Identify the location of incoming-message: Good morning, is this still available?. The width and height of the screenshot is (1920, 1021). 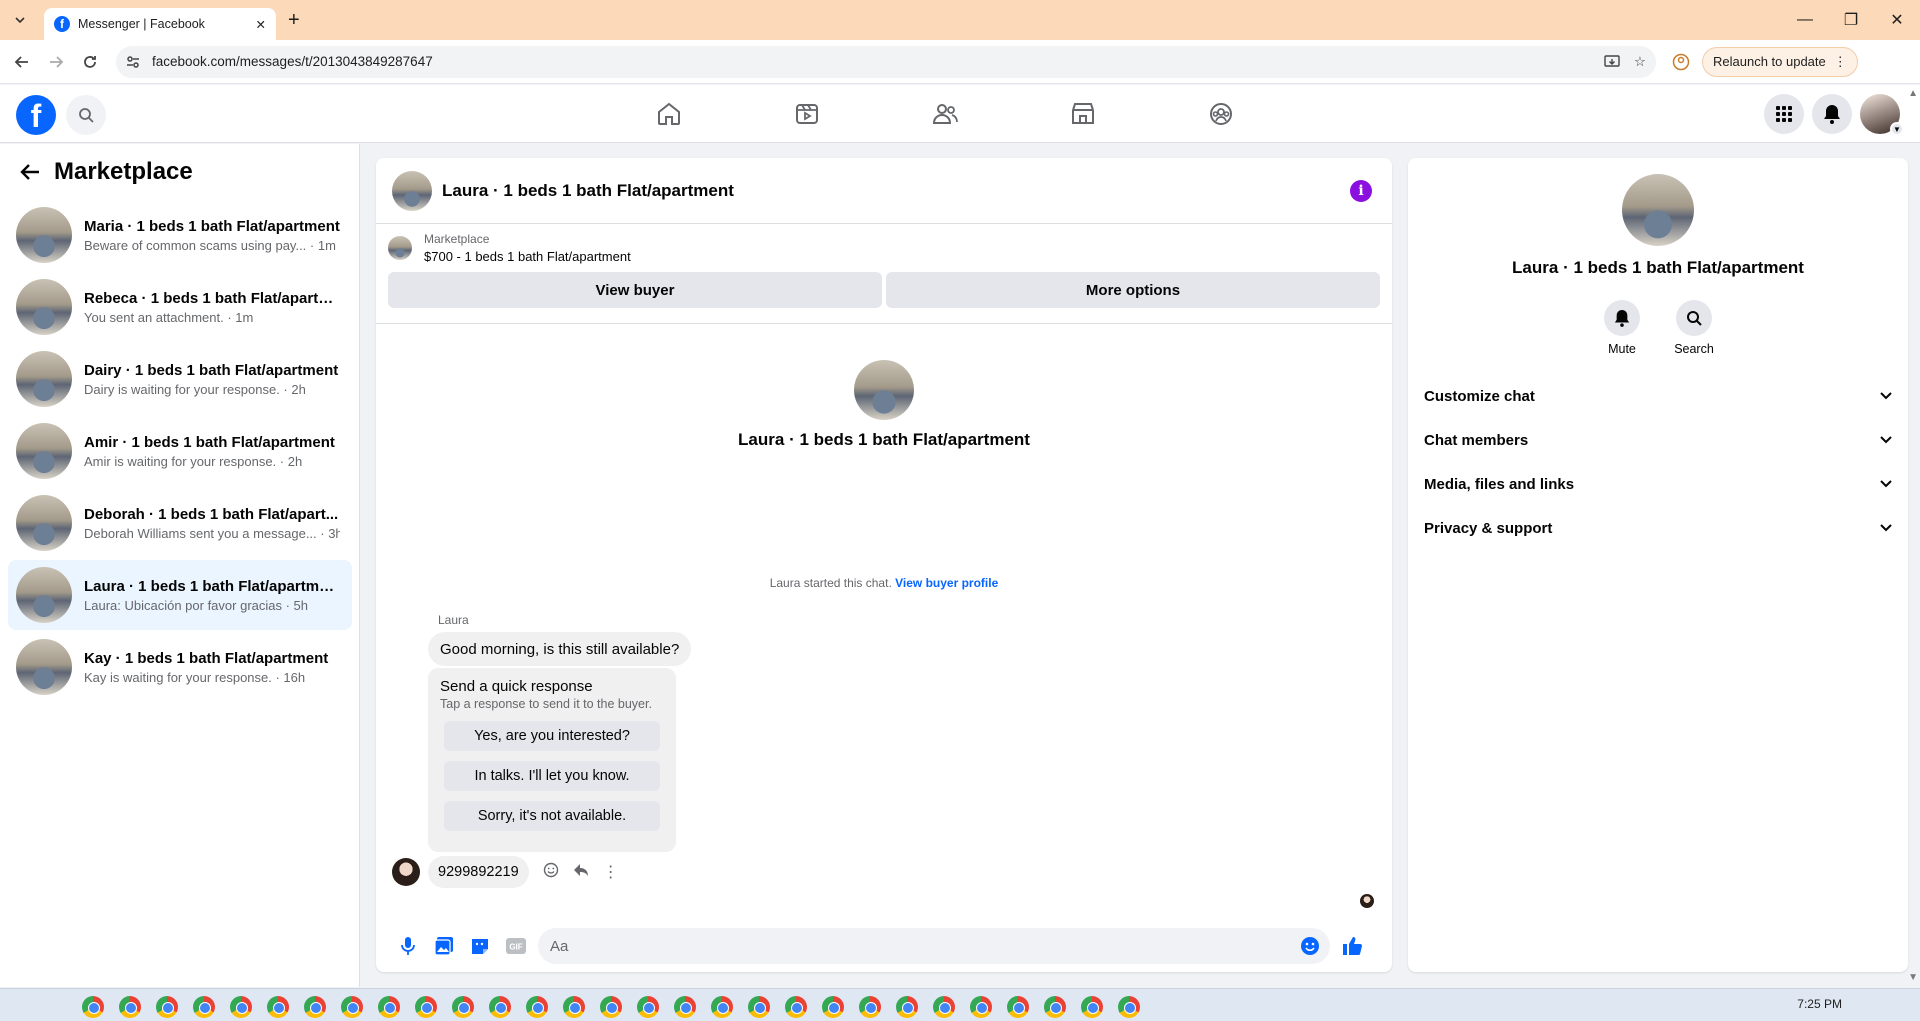
(560, 649).